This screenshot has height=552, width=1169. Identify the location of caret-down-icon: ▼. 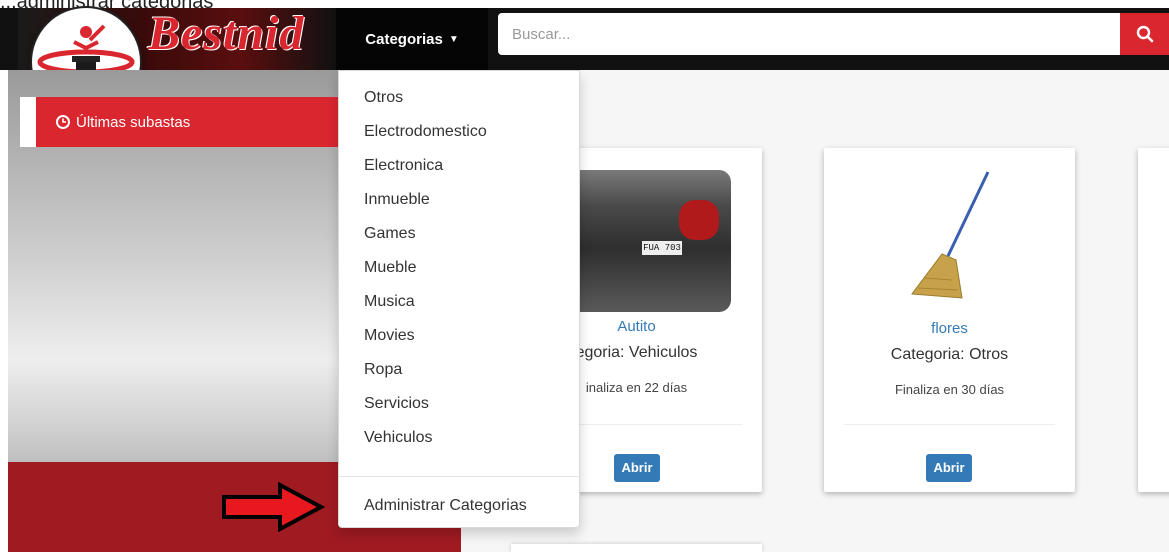
(453, 39).